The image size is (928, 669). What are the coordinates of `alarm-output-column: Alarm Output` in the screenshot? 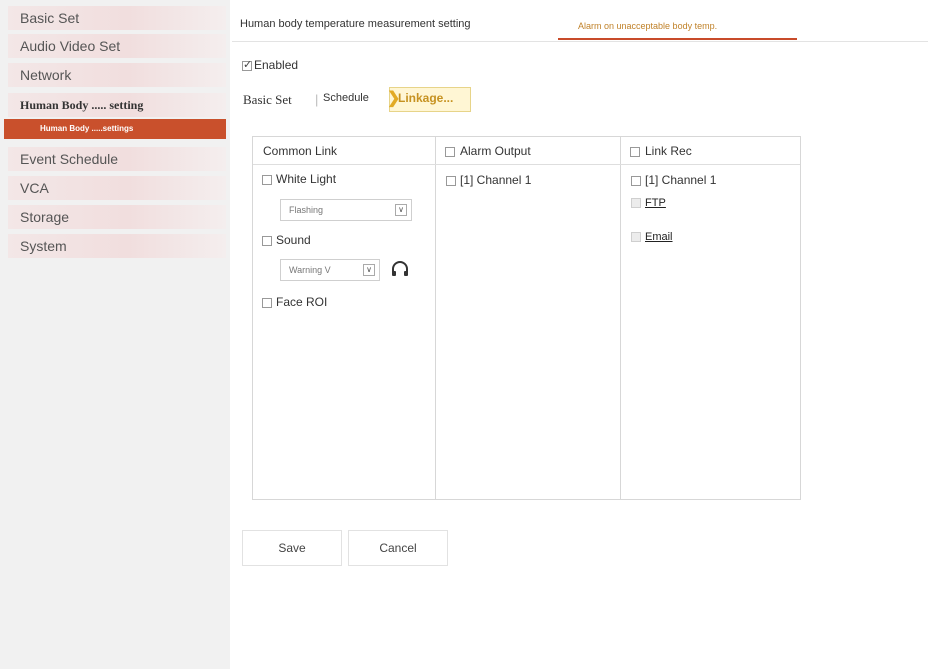 It's located at (528, 318).